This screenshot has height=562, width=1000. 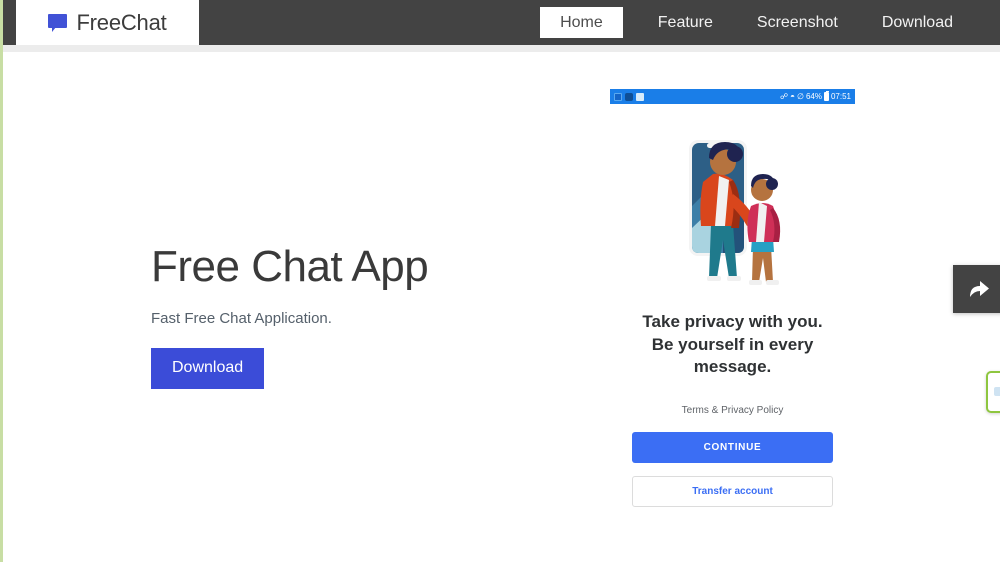 I want to click on terms-privacy-link: Terms & Privacy Policy, so click(x=732, y=410).